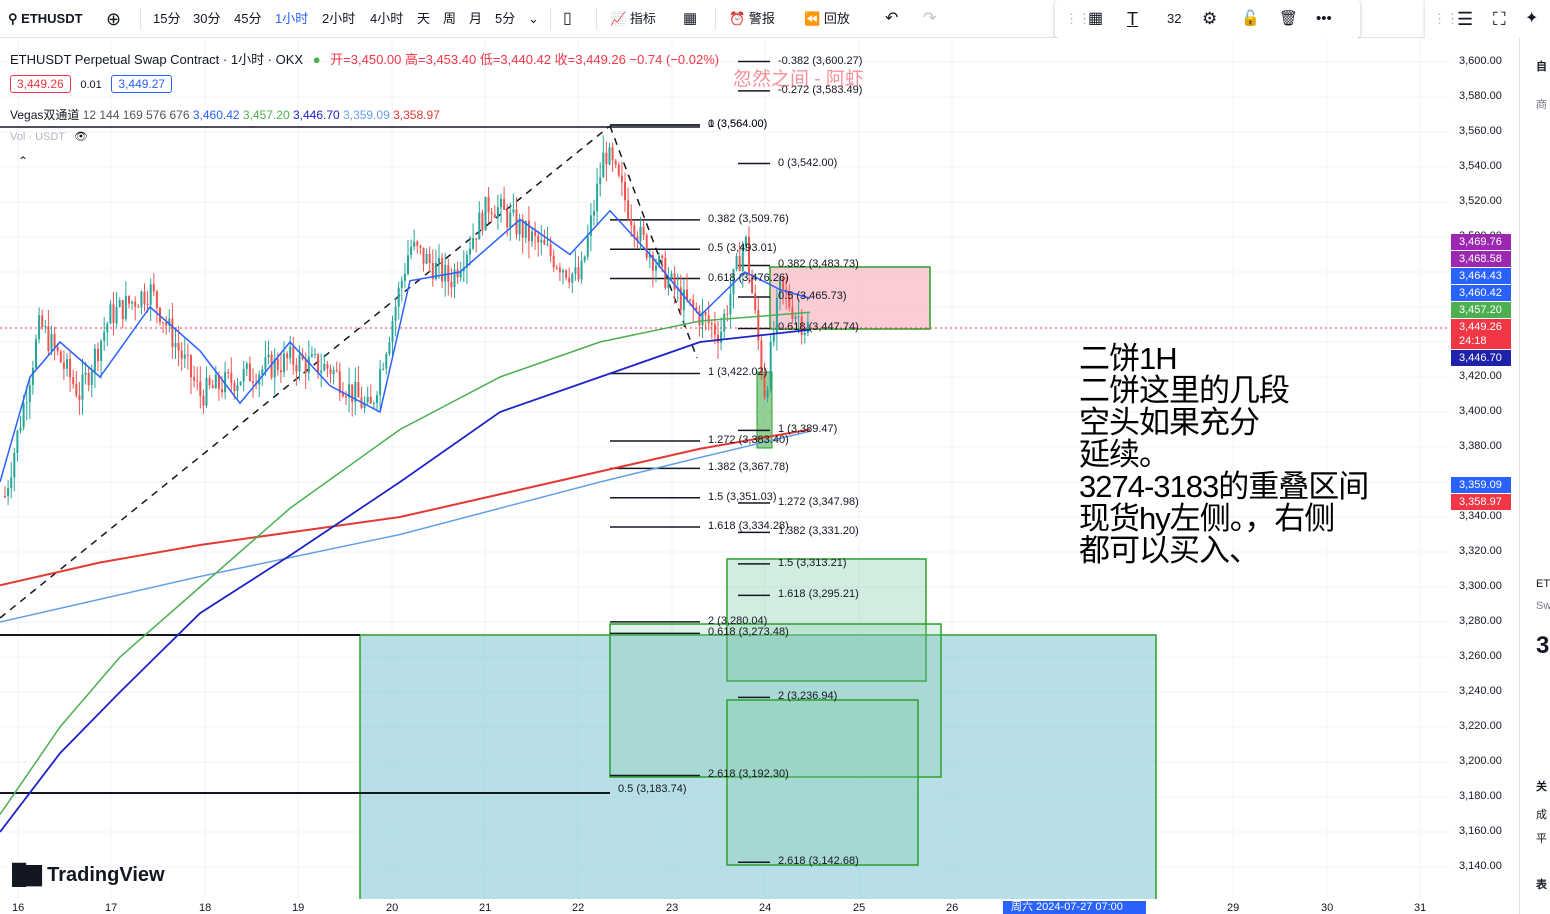 The height and width of the screenshot is (914, 1550). What do you see at coordinates (475, 19) in the screenshot?
I see `interval-month: 月` at bounding box center [475, 19].